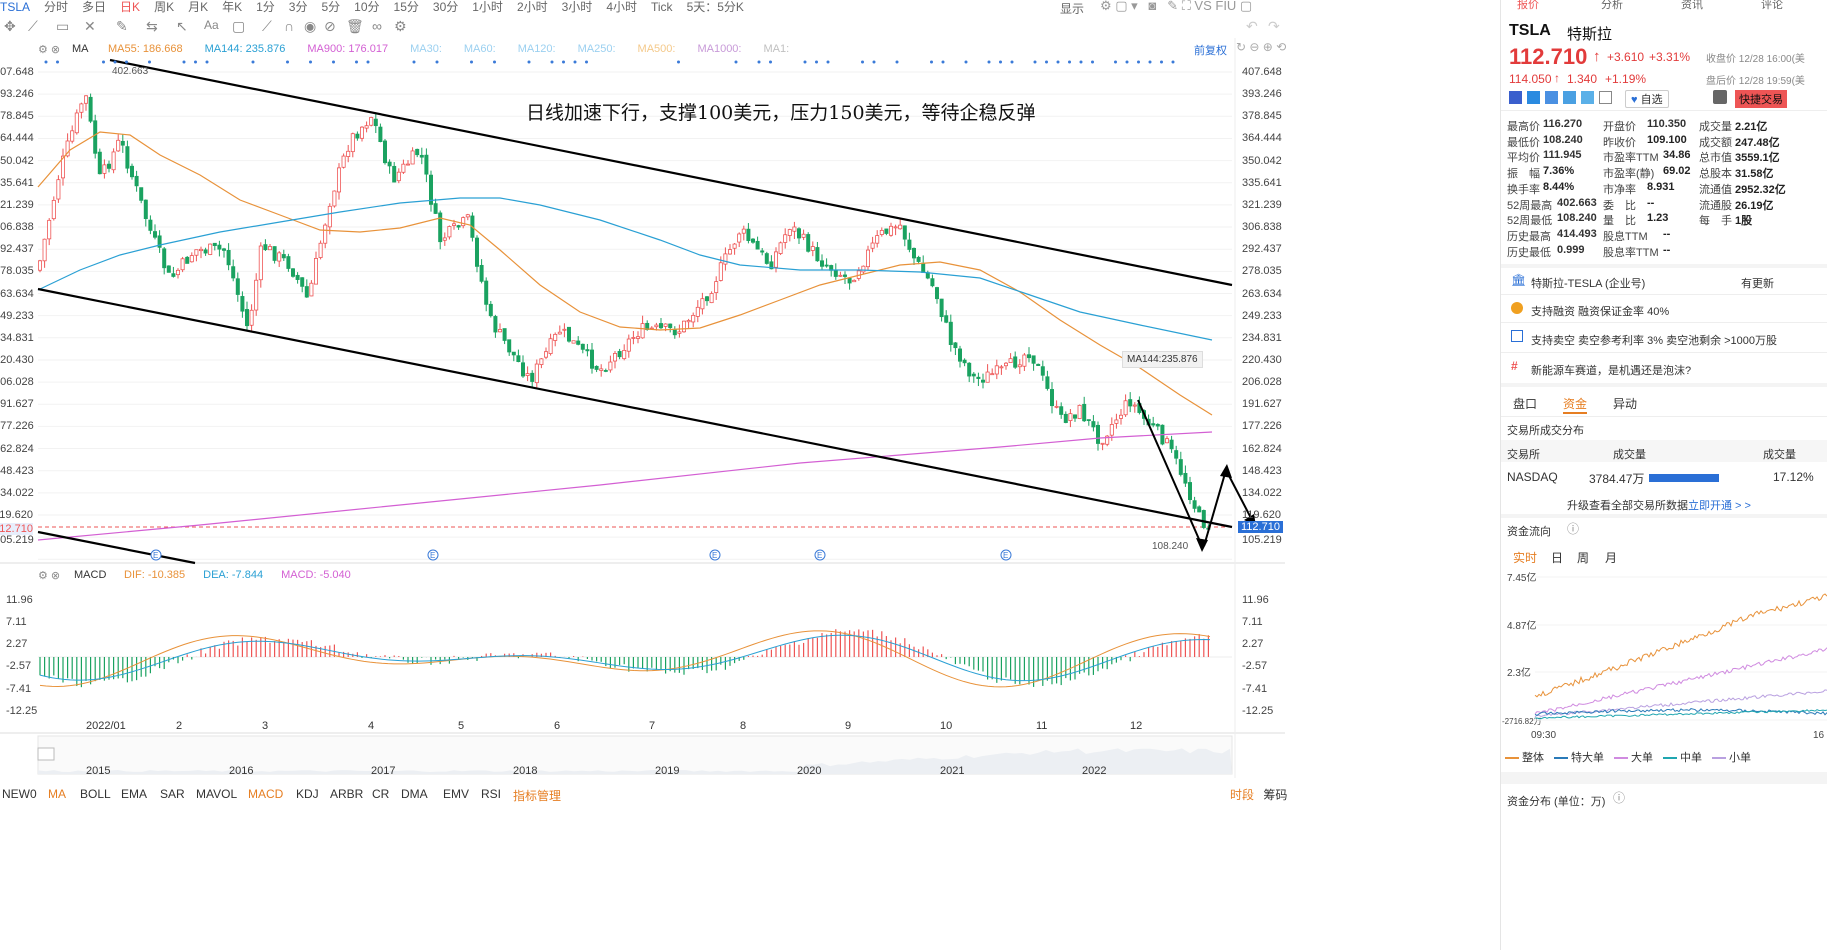 The image size is (1827, 950). What do you see at coordinates (532, 7) in the screenshot?
I see `period-13: 2小时` at bounding box center [532, 7].